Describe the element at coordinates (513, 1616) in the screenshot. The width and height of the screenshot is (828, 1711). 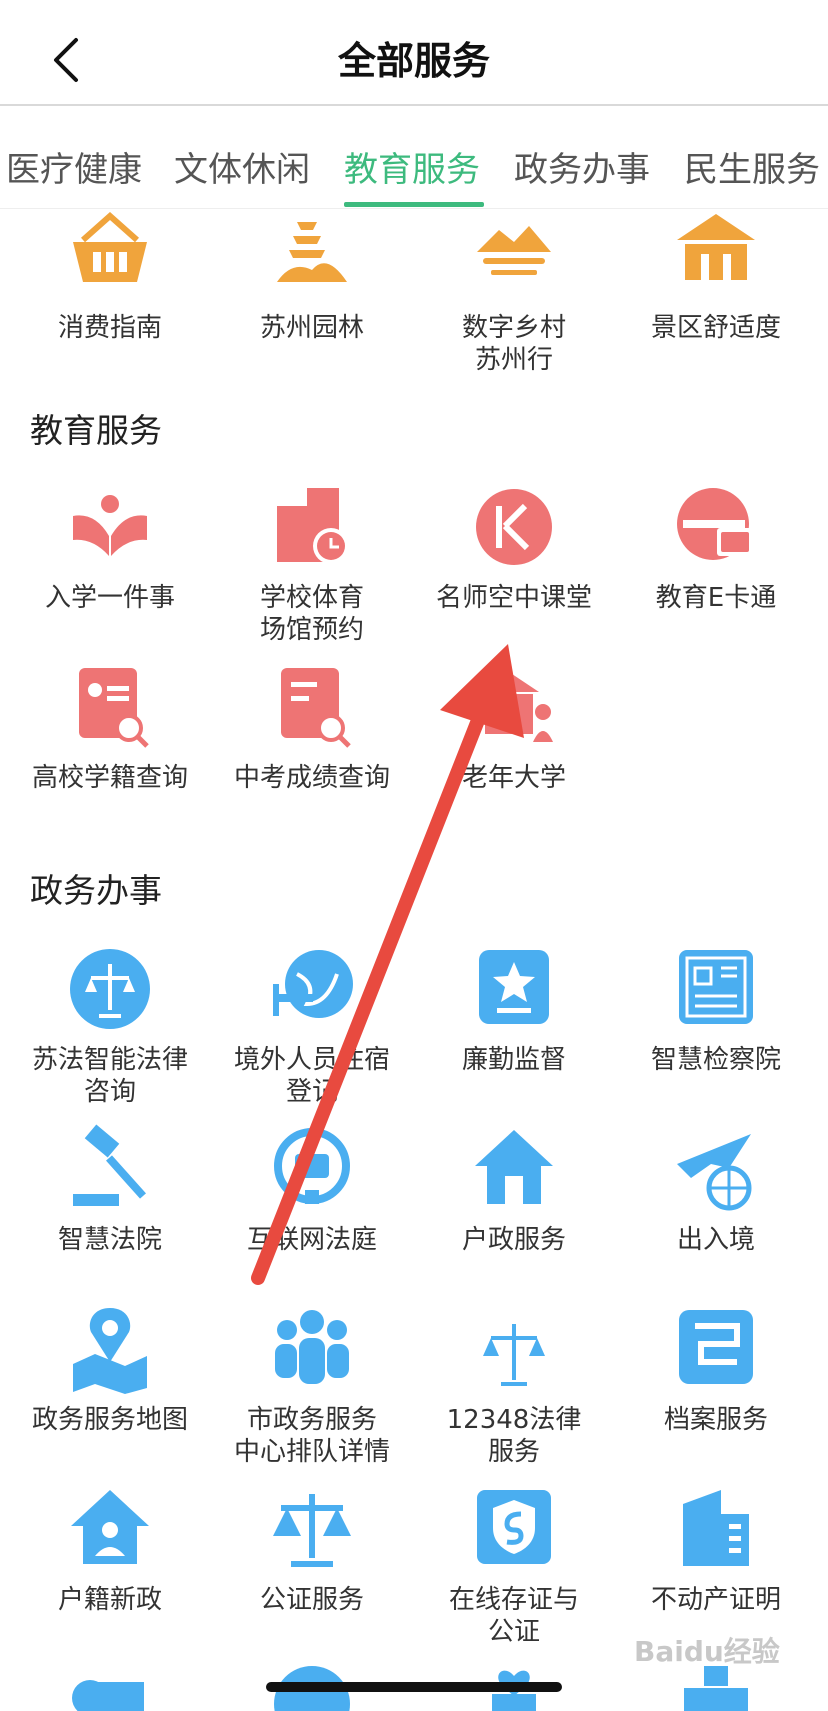
I see `service-label: 在线存证与 公证` at that location.